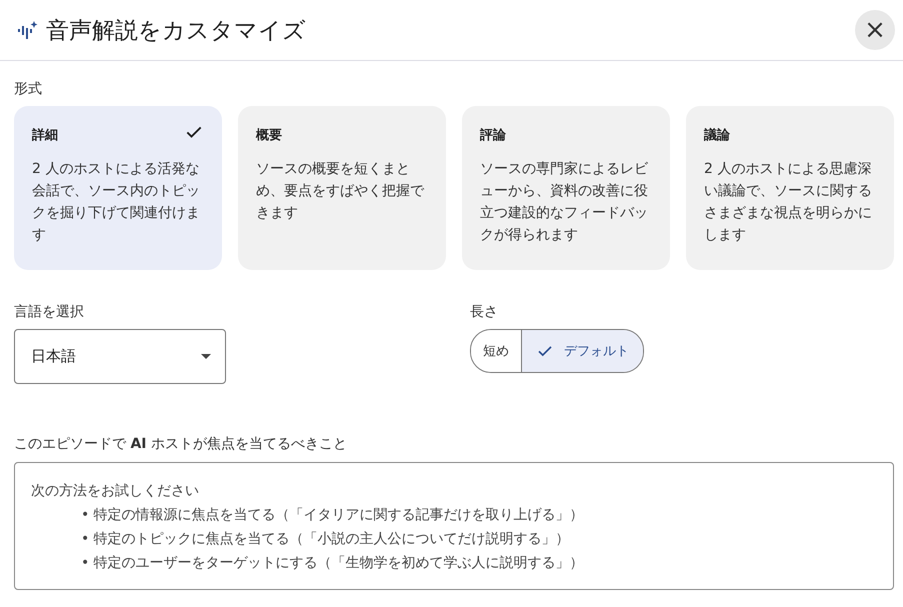 The height and width of the screenshot is (607, 903). I want to click on placeholder-bullet: • 特定の情報源に焦点を当てる（「イタリアに関する記事だけを取り上げる」）, so click(332, 515).